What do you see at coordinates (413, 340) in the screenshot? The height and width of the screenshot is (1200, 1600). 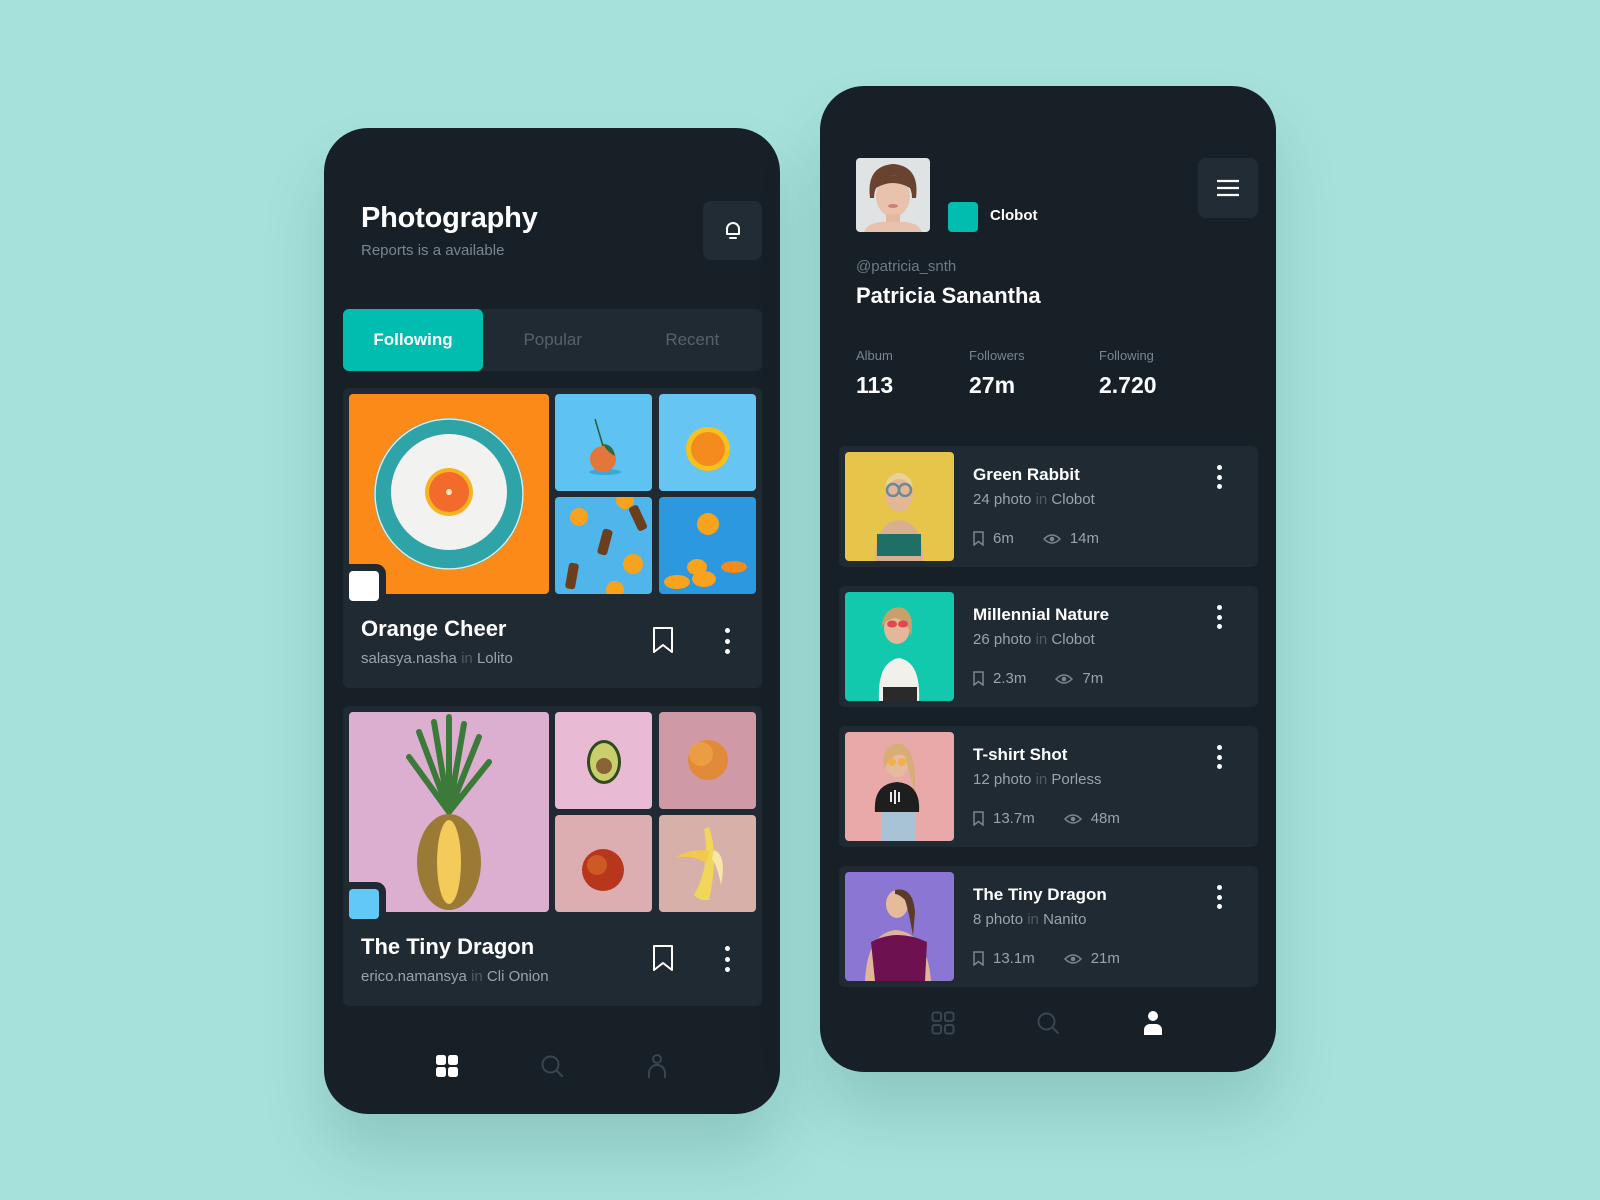 I see `tab-following: Following` at bounding box center [413, 340].